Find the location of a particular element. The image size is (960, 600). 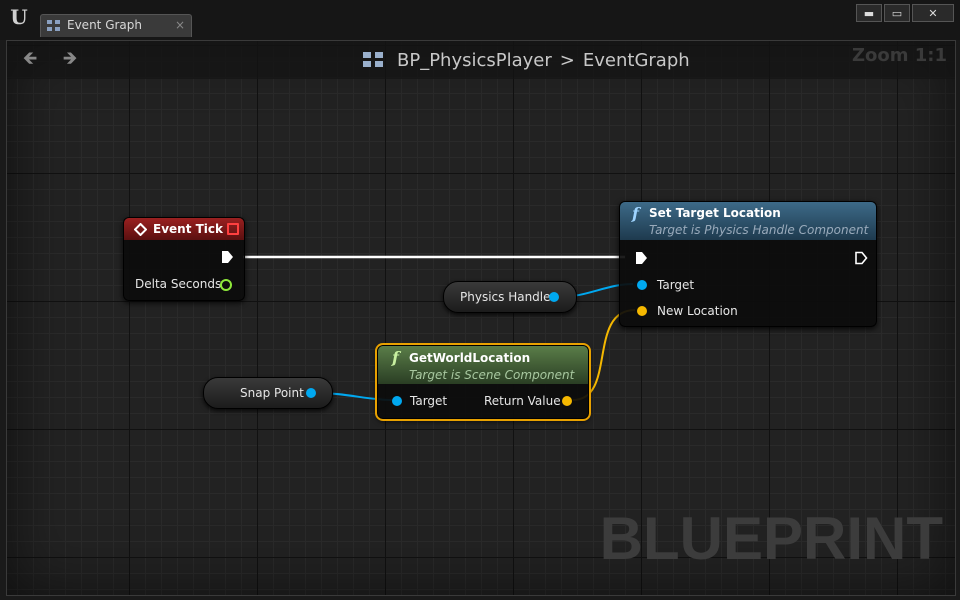

variable-label: Physics Handle is located at coordinates (505, 297).